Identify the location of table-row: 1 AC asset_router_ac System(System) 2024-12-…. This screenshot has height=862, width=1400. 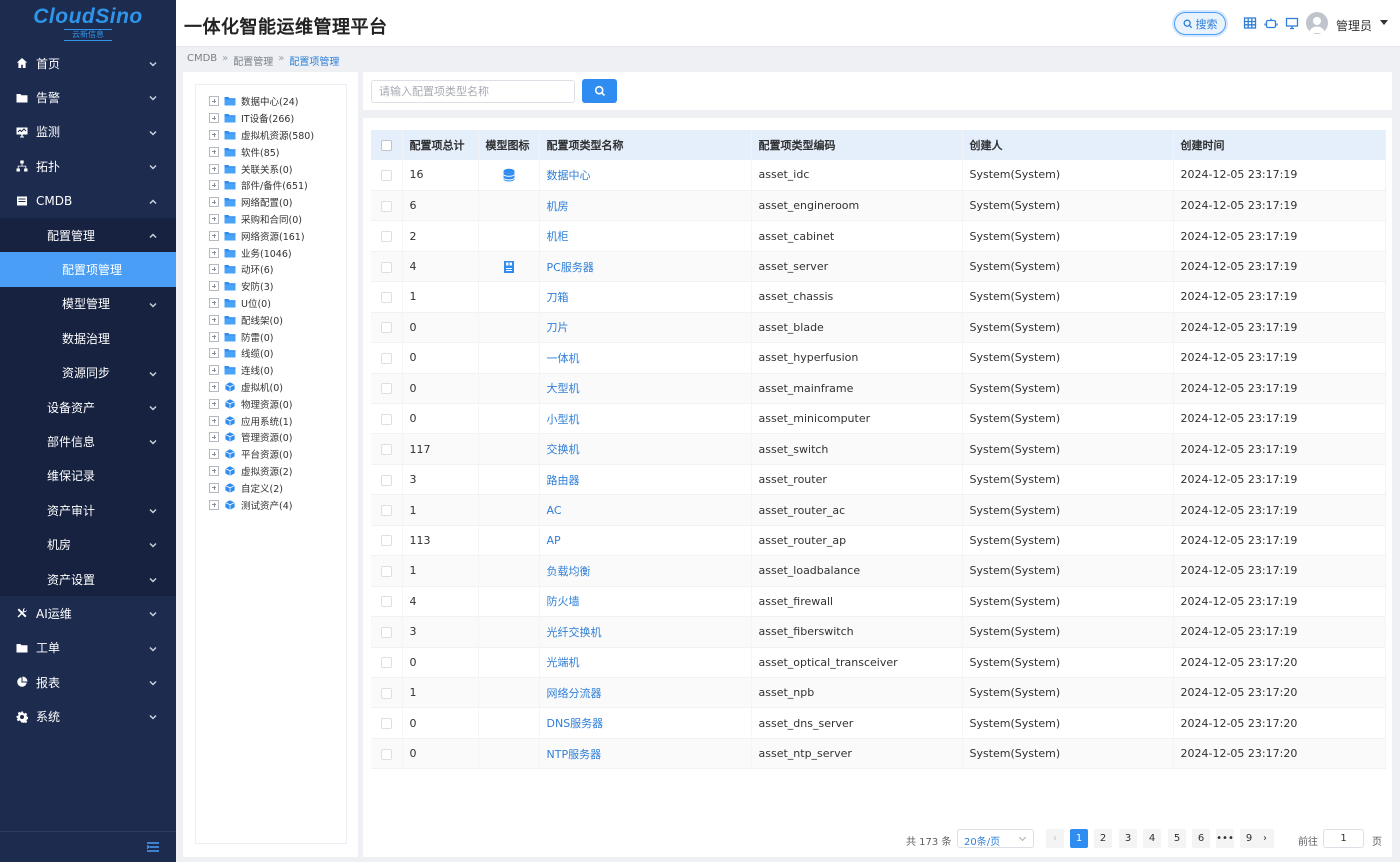
(878, 510).